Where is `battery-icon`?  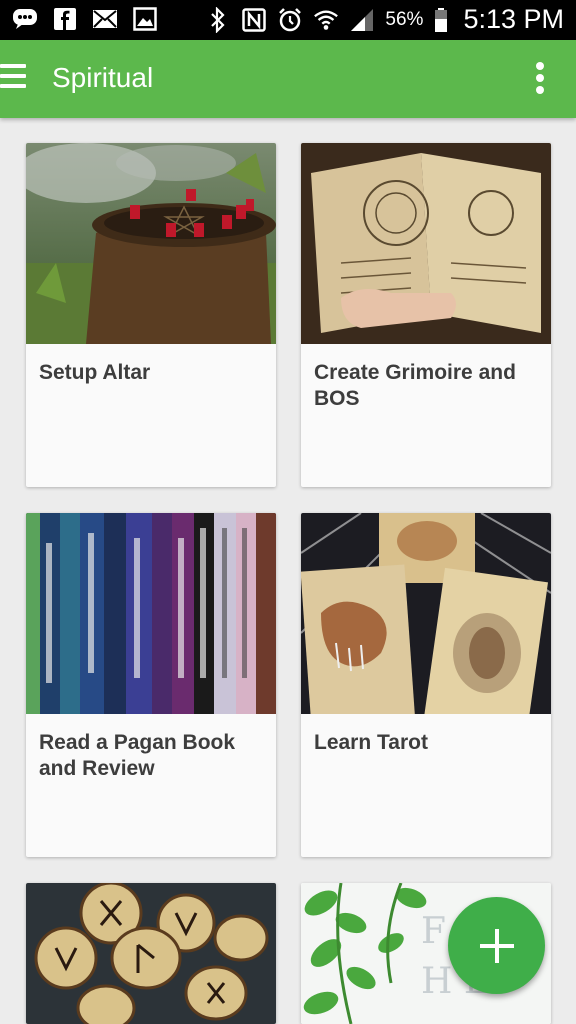 battery-icon is located at coordinates (441, 20).